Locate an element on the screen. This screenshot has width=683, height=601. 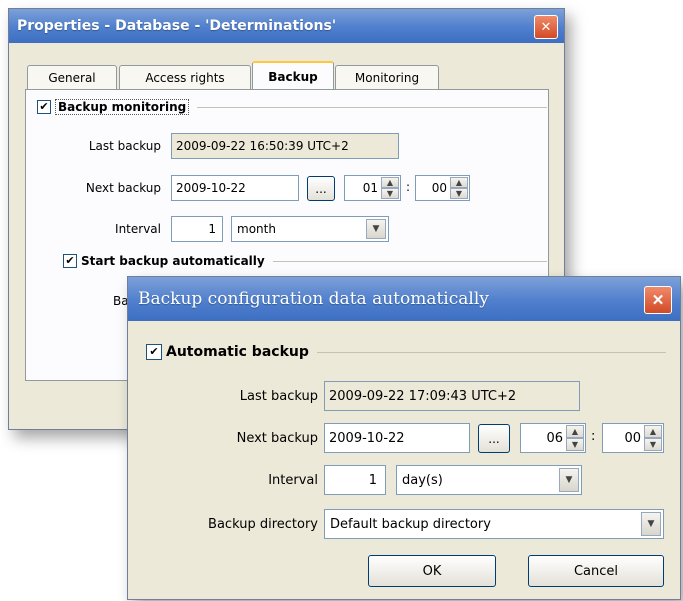
backup-config-title: Backup configuration data automatically is located at coordinates (313, 299).